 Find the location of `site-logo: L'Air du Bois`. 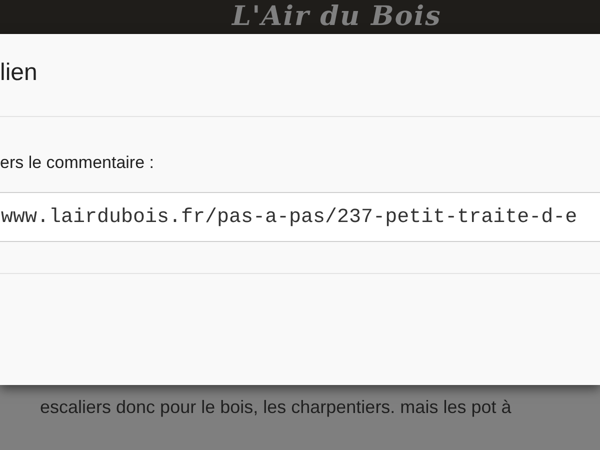

site-logo: L'Air du Bois is located at coordinates (337, 17).